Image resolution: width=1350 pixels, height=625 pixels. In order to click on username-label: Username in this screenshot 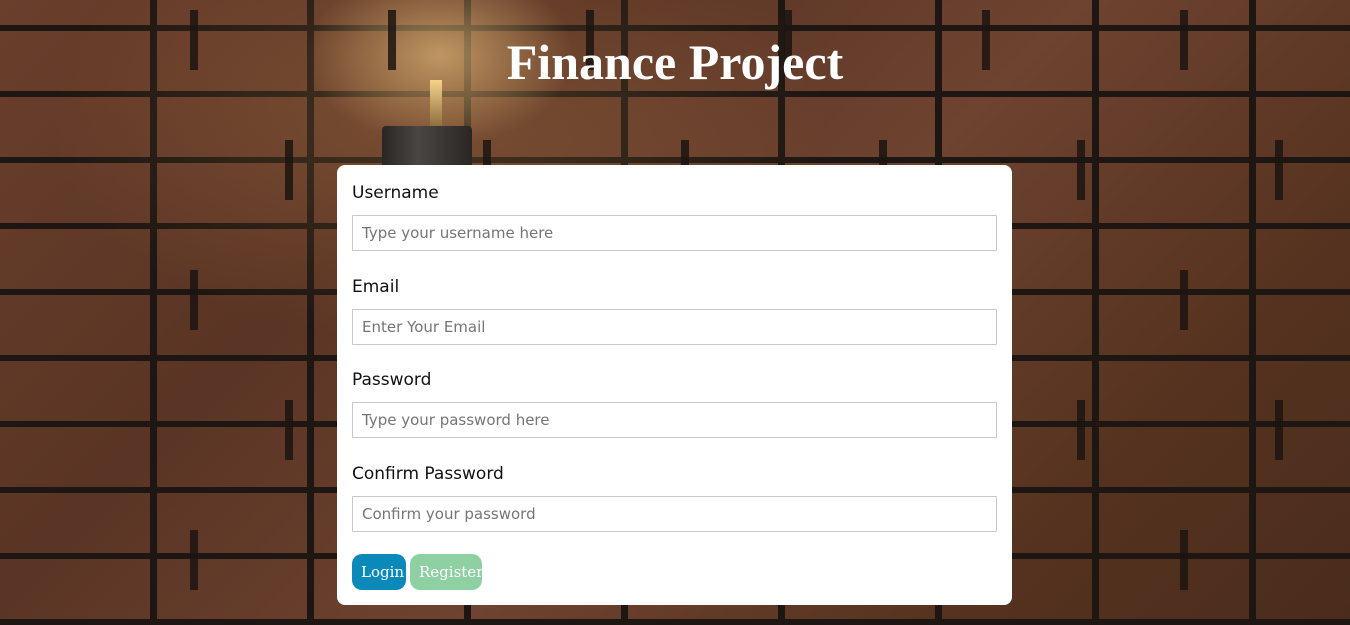, I will do `click(395, 193)`.